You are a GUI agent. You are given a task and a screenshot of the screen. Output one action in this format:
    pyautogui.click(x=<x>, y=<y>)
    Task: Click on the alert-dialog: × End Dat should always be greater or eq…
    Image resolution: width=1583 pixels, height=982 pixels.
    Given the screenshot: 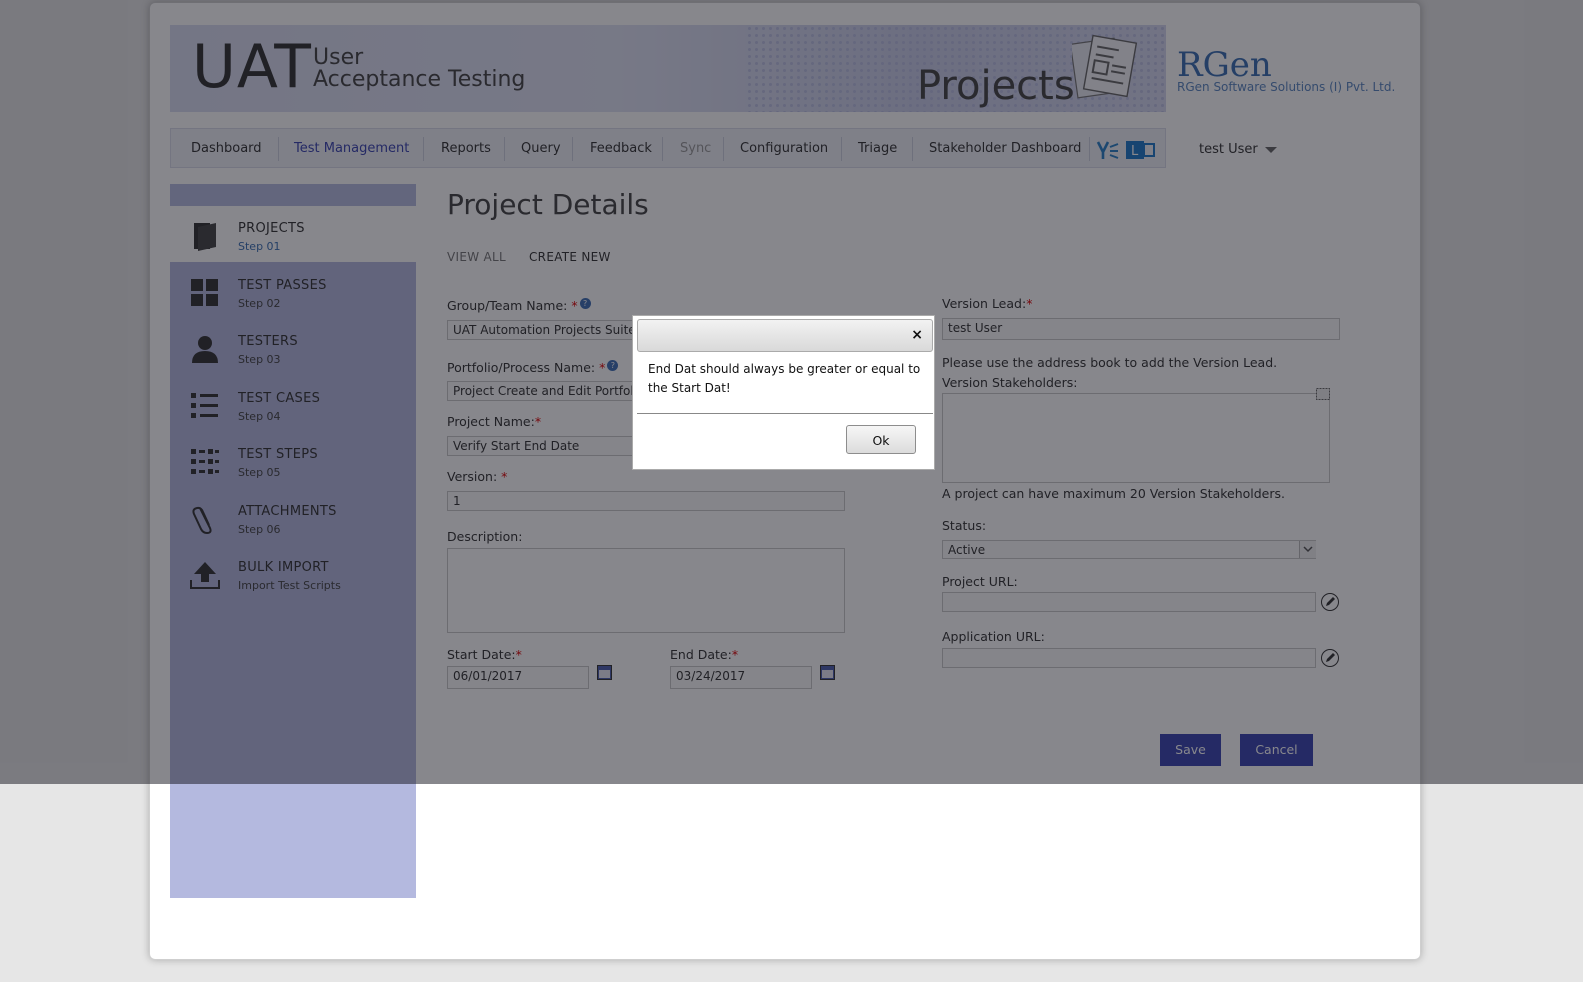 What is the action you would take?
    pyautogui.click(x=783, y=392)
    